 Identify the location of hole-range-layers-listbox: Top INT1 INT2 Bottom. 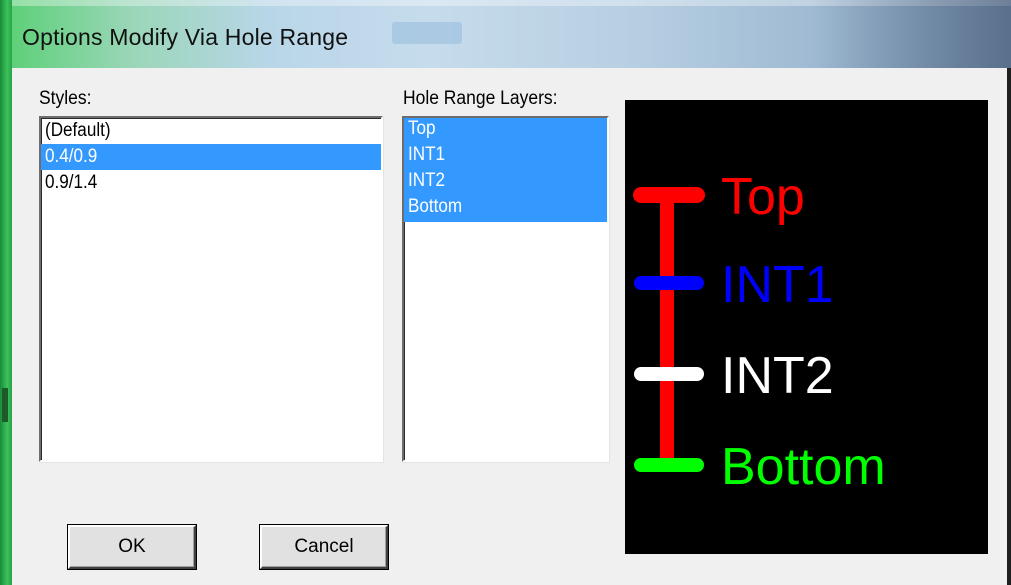
(505, 289).